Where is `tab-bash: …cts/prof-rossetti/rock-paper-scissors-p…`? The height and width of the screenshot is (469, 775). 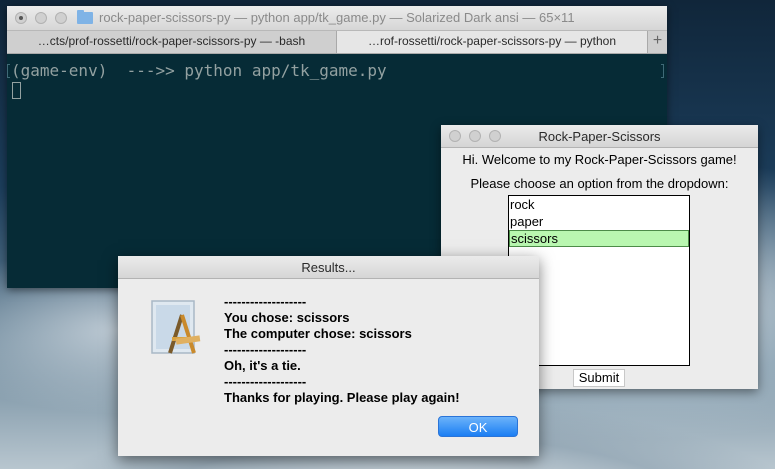 tab-bash: …cts/prof-rossetti/rock-paper-scissors-p… is located at coordinates (172, 42).